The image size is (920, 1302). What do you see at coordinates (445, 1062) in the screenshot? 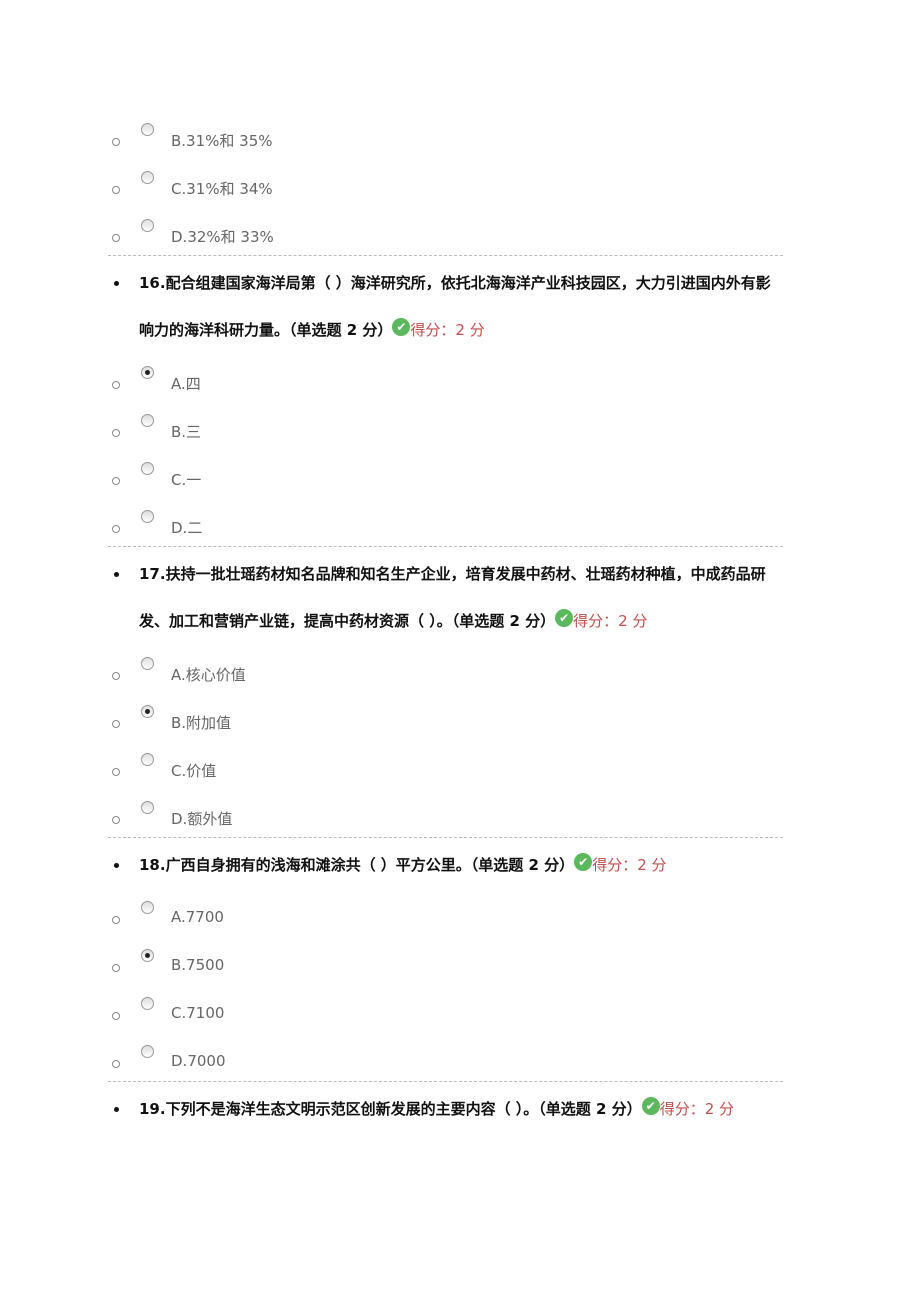
I see `option: D.7000` at bounding box center [445, 1062].